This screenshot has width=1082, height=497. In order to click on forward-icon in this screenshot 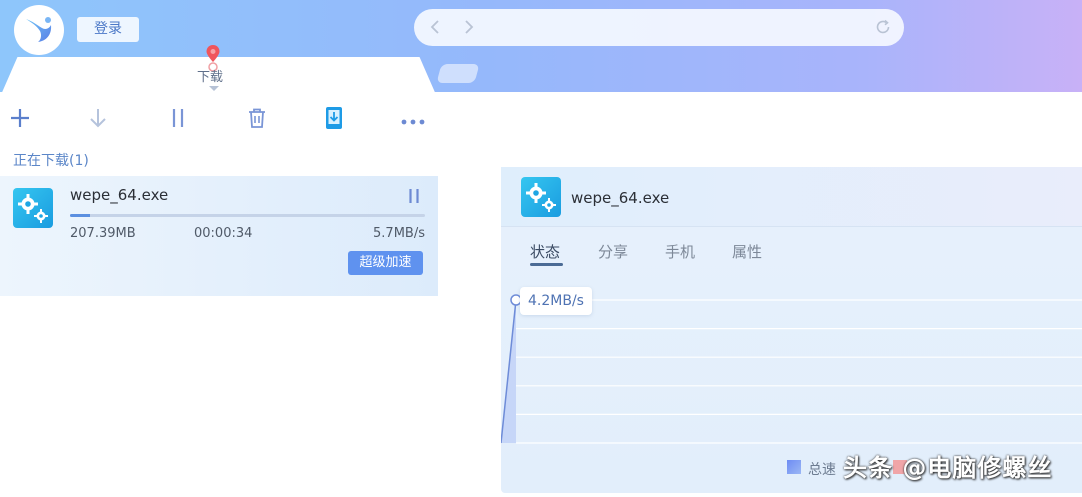, I will do `click(469, 27)`.